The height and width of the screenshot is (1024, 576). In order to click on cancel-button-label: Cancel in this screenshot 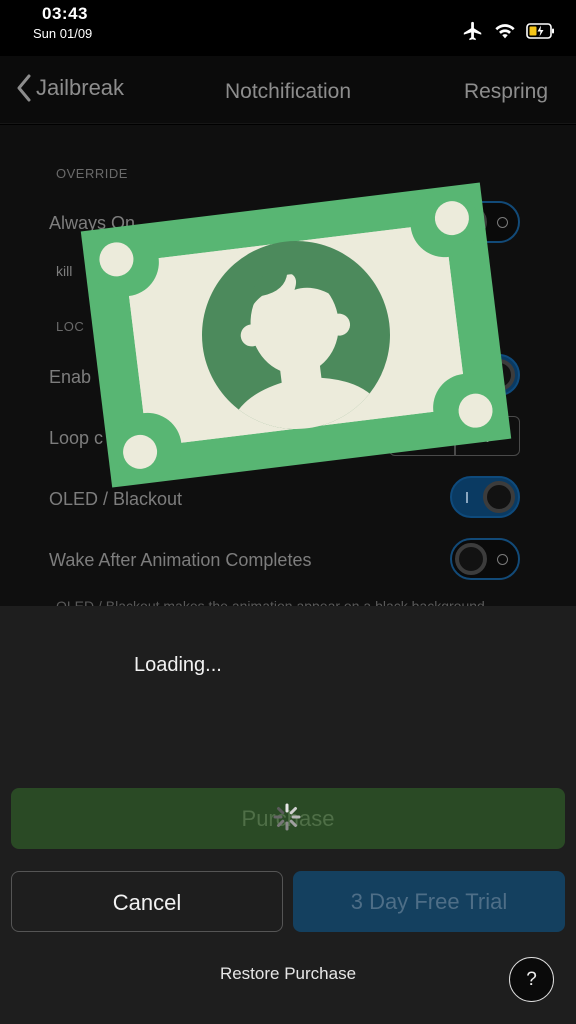, I will do `click(147, 902)`.